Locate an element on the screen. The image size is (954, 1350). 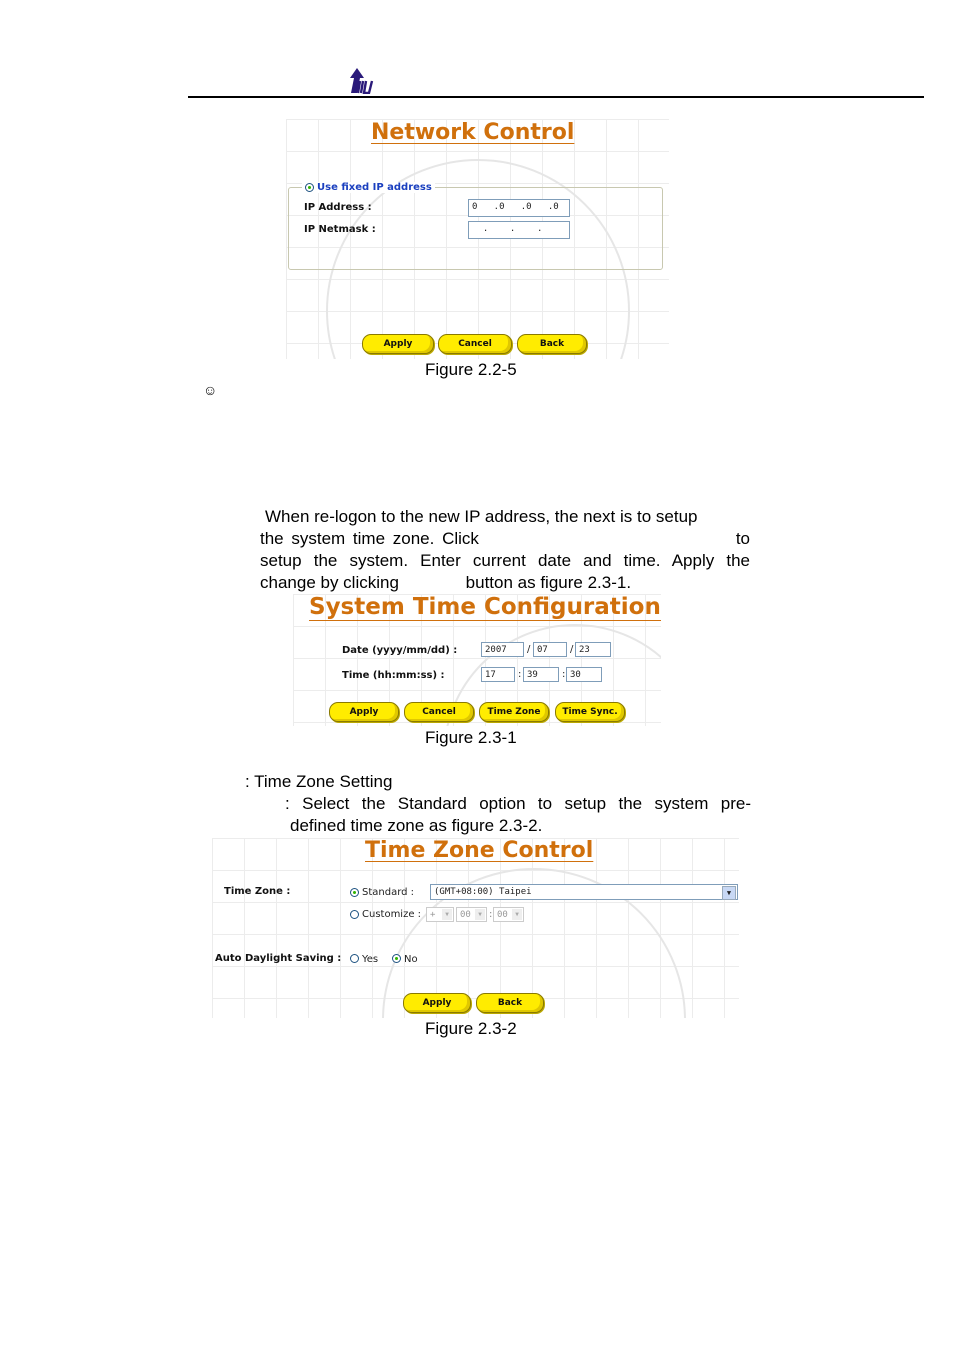
paragraph-text: change by clicking is located at coordinates (329, 582).